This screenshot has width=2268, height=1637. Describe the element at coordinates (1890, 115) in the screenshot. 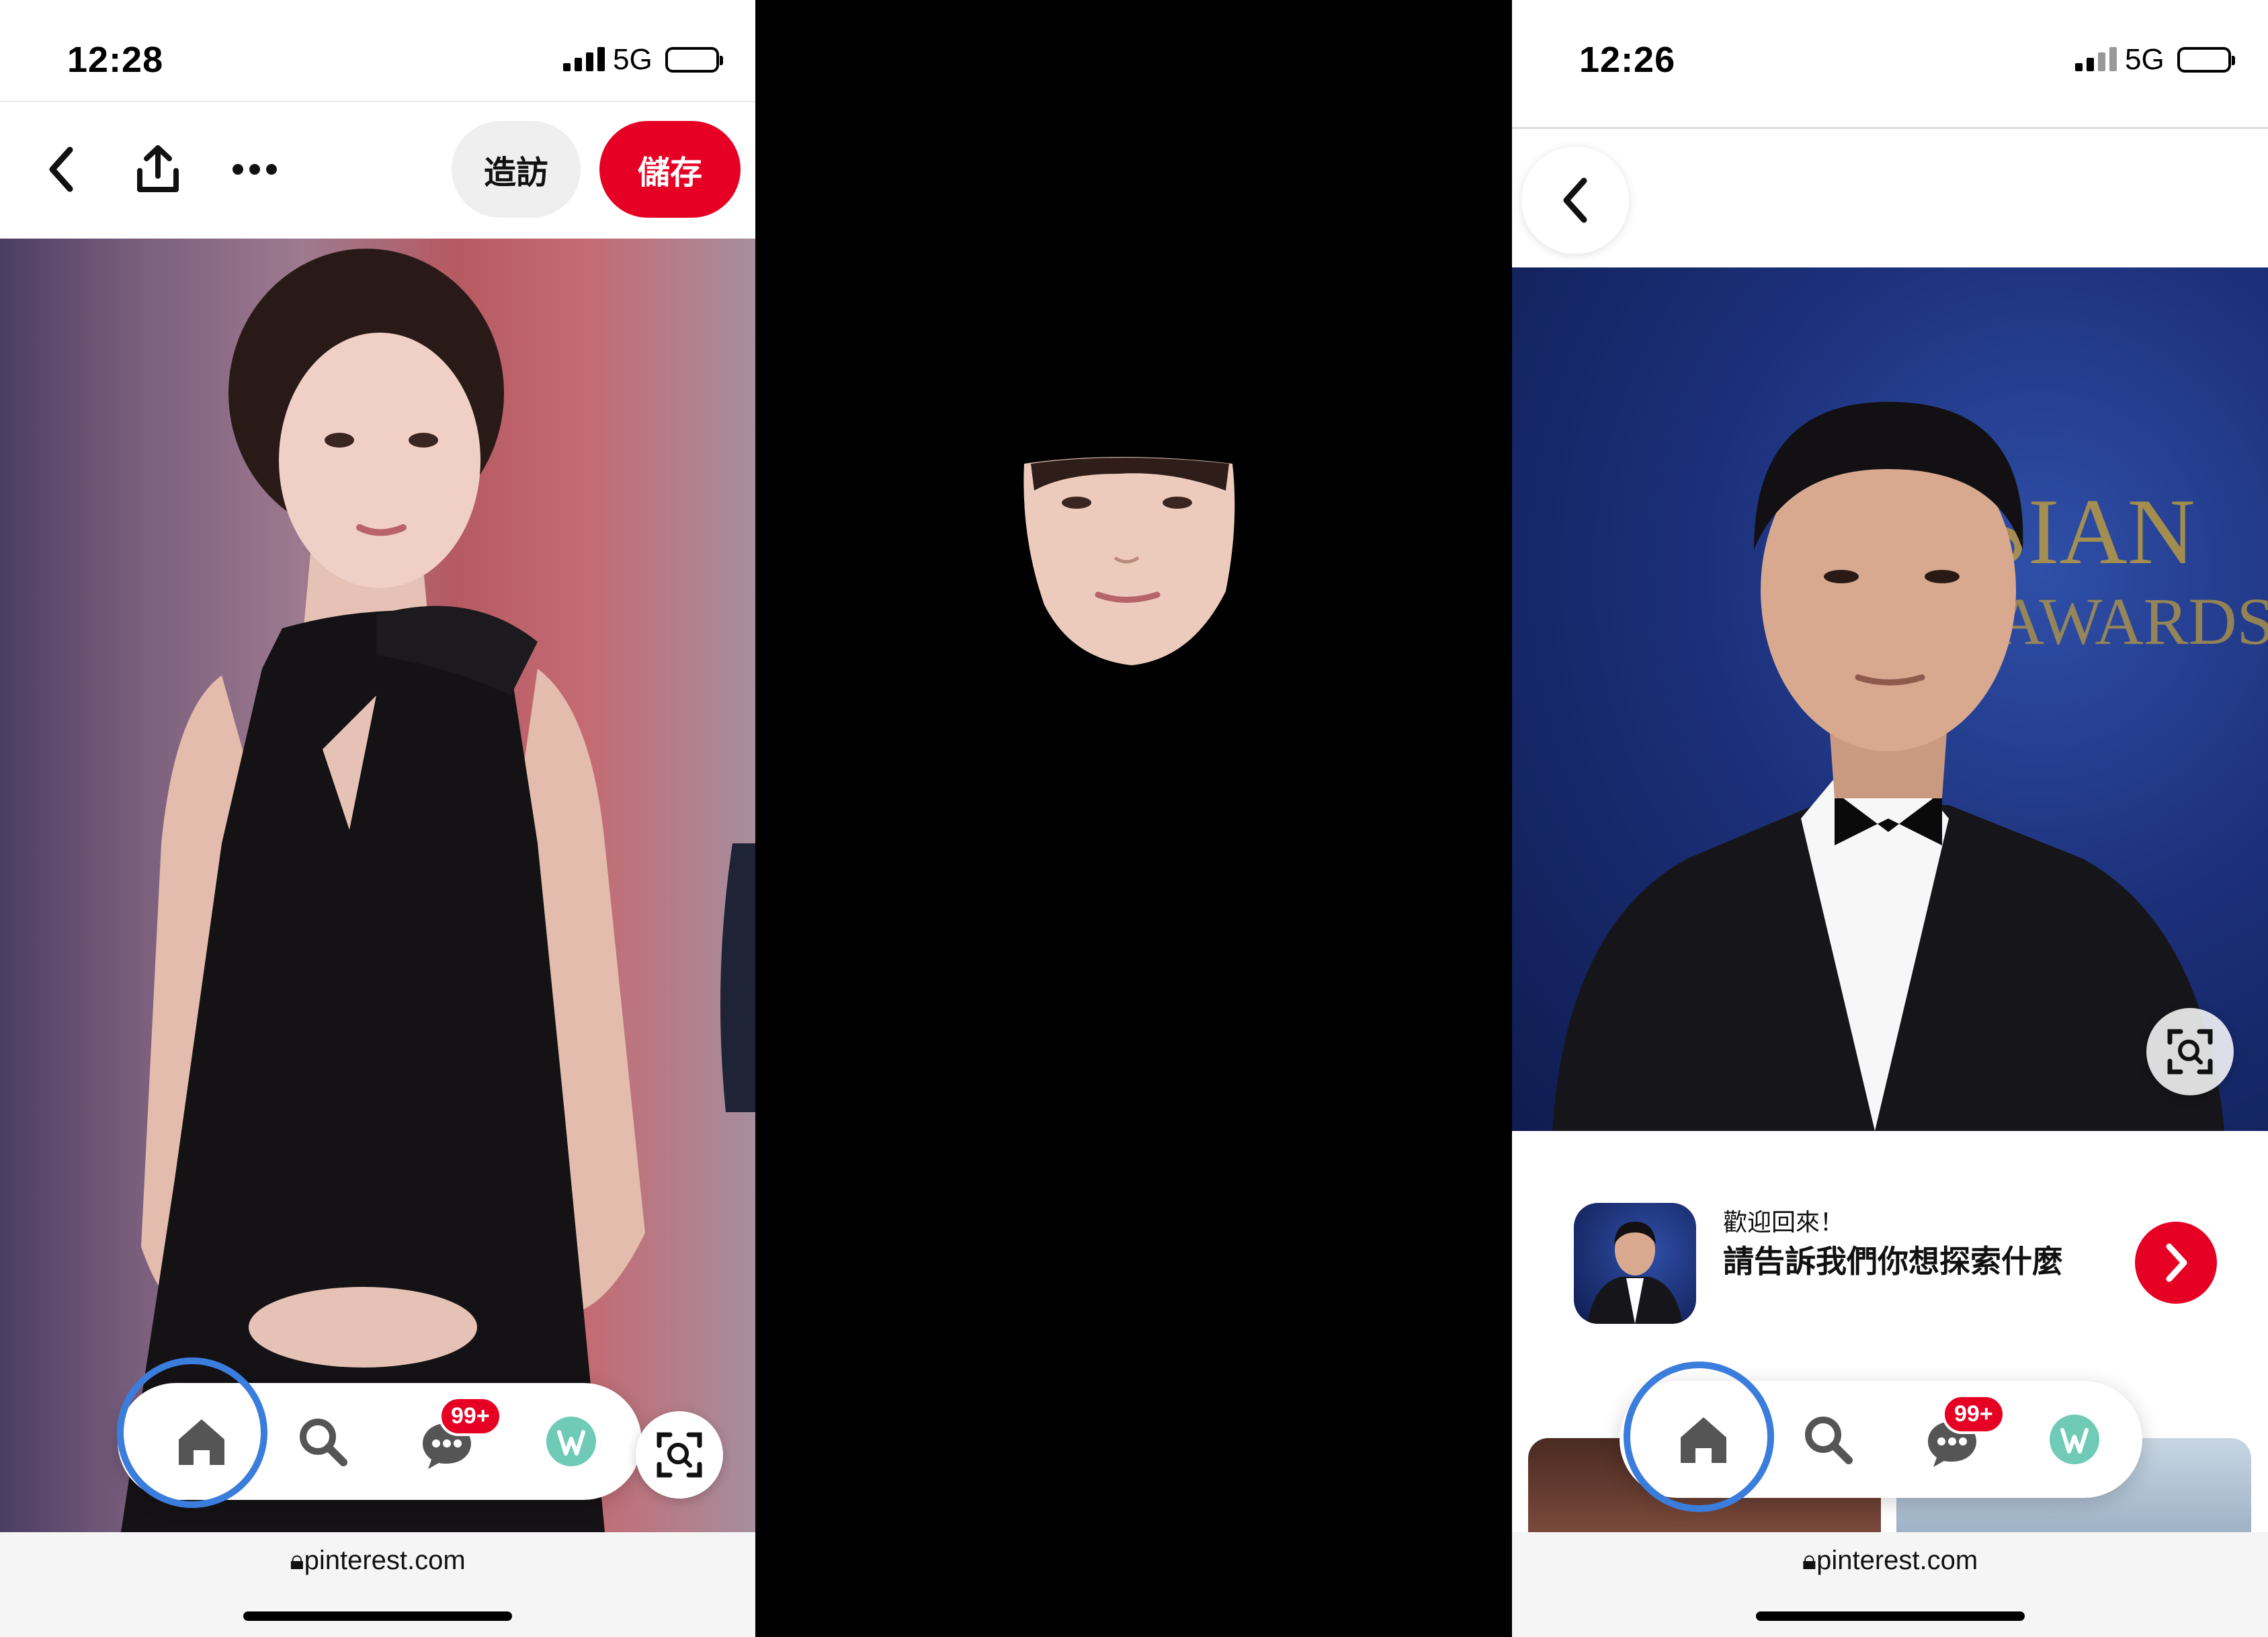

I see `top-divider` at that location.